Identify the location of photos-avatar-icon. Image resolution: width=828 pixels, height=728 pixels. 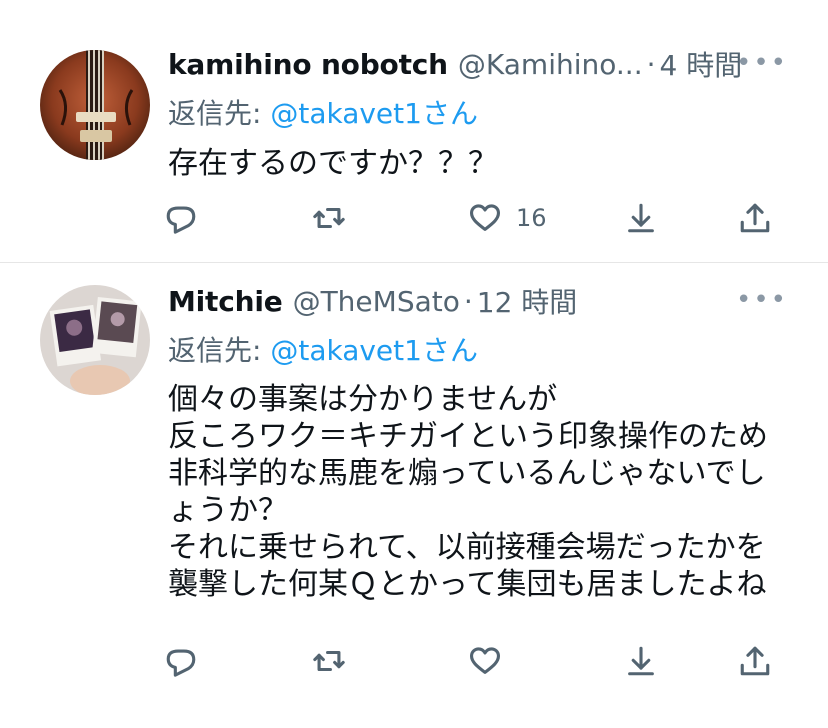
(95, 340).